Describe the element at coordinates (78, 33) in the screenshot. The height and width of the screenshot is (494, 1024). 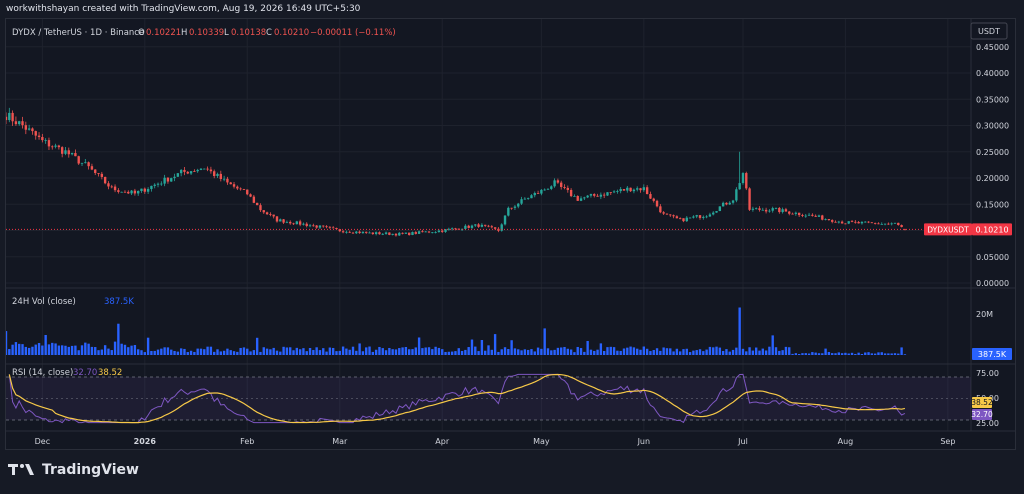
I see `symbol-title: DYDX / TetherUS · 1D · Binance` at that location.